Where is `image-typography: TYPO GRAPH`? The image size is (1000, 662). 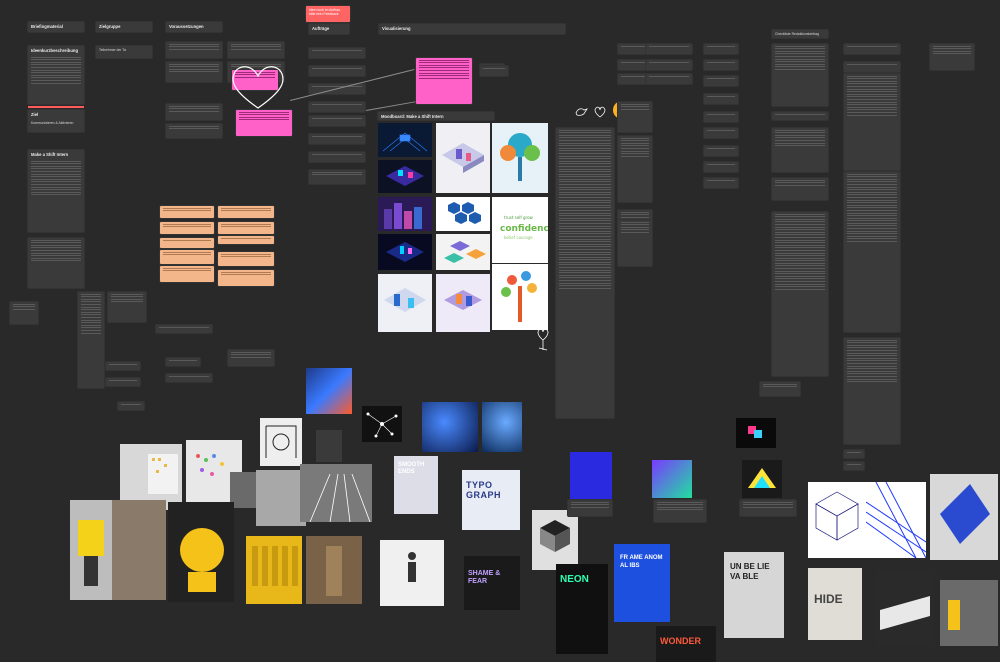 image-typography: TYPO GRAPH is located at coordinates (491, 500).